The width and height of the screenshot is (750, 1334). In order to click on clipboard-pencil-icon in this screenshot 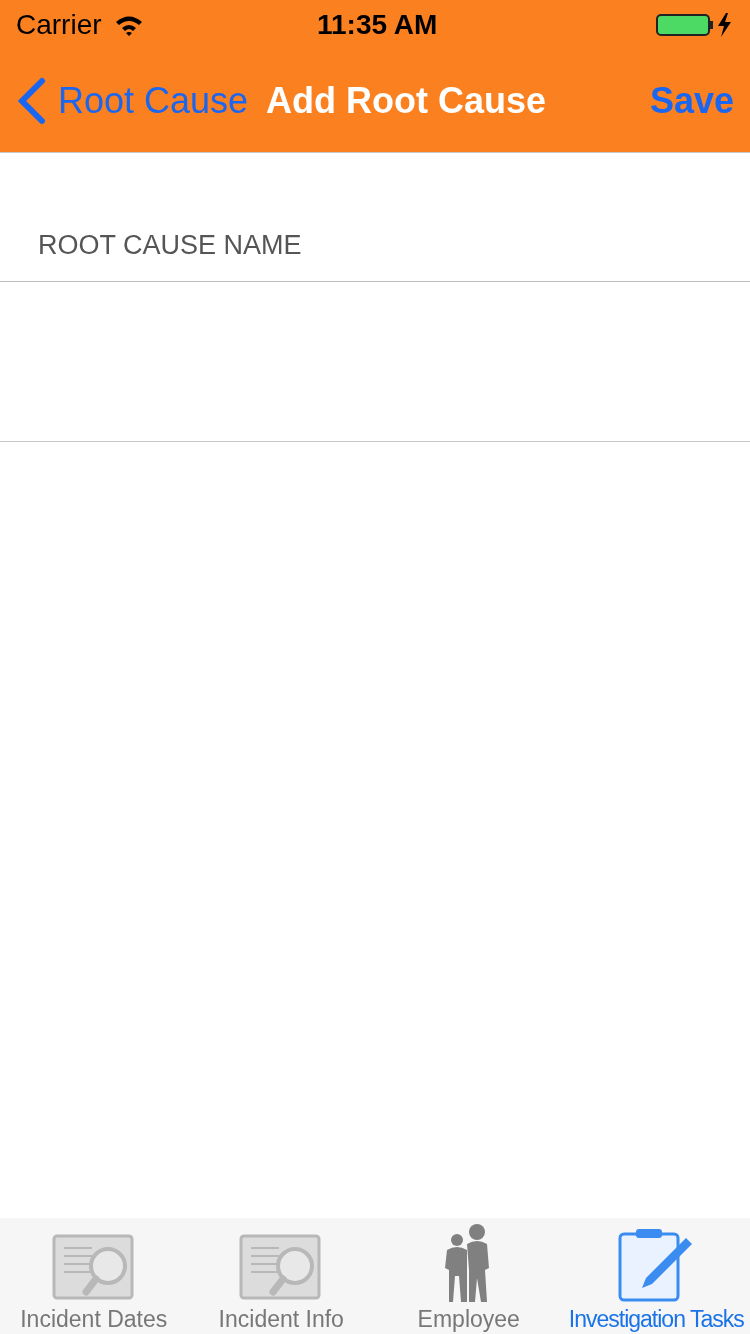, I will do `click(656, 1265)`.